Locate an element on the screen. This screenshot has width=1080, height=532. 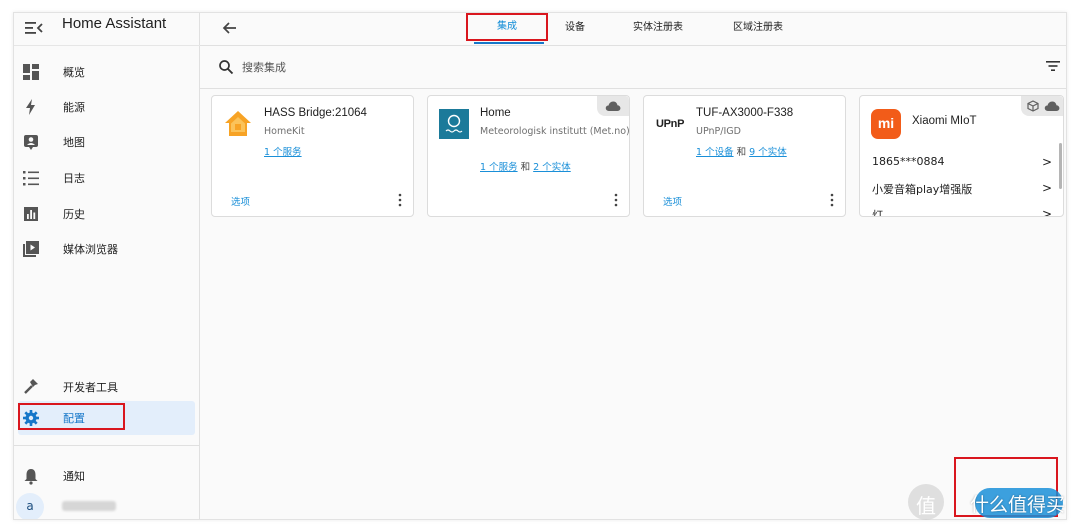
media-play-icon is located at coordinates (31, 249).